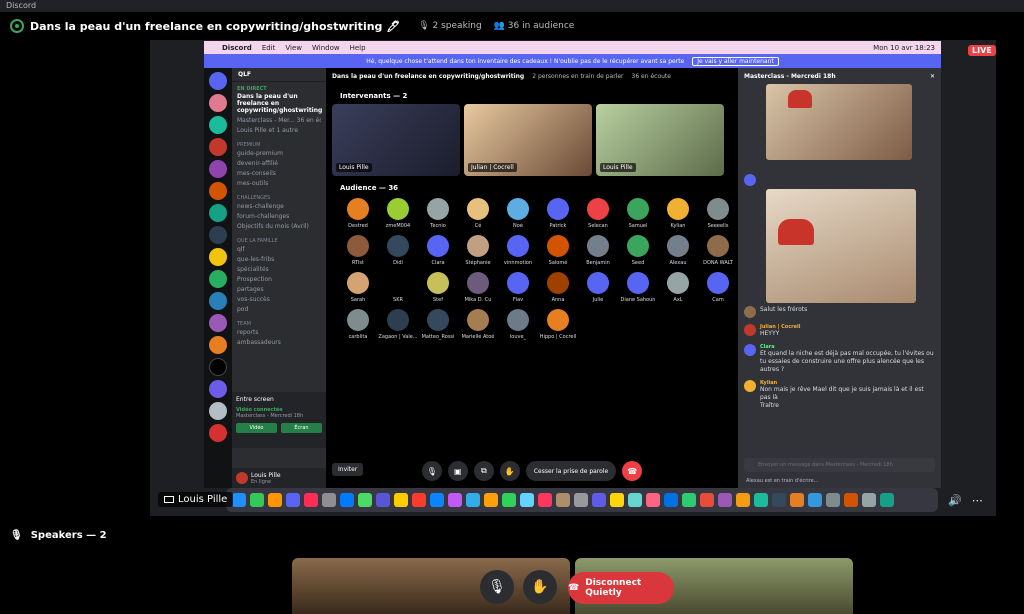 The height and width of the screenshot is (614, 1024). Describe the element at coordinates (293, 47) in the screenshot. I see `menu-view: View` at that location.